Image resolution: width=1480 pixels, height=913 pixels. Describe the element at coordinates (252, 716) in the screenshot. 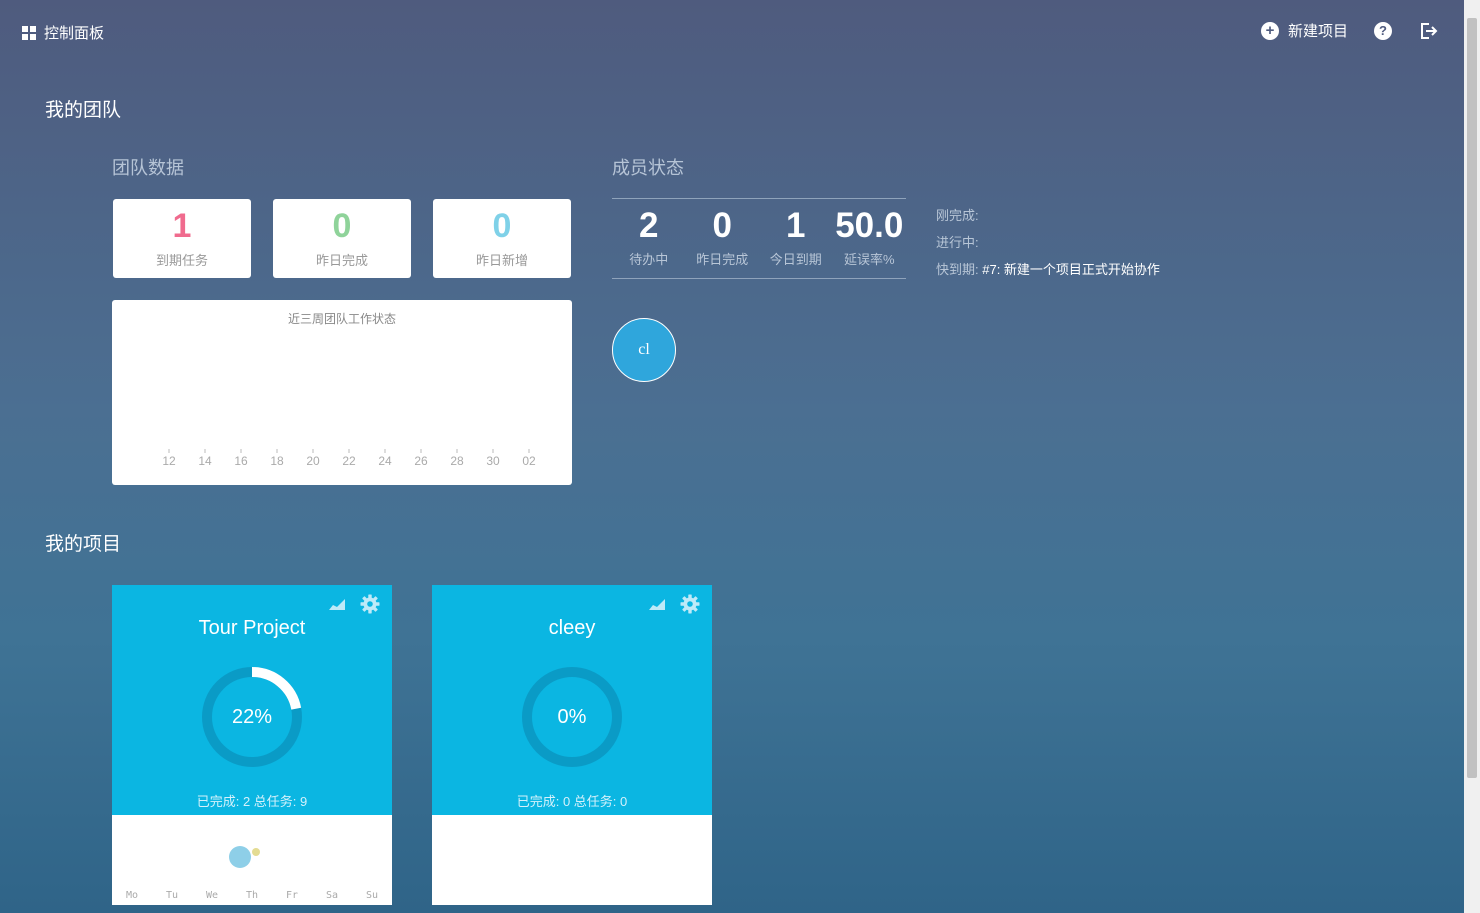

I see `progress-percent: 22%` at that location.